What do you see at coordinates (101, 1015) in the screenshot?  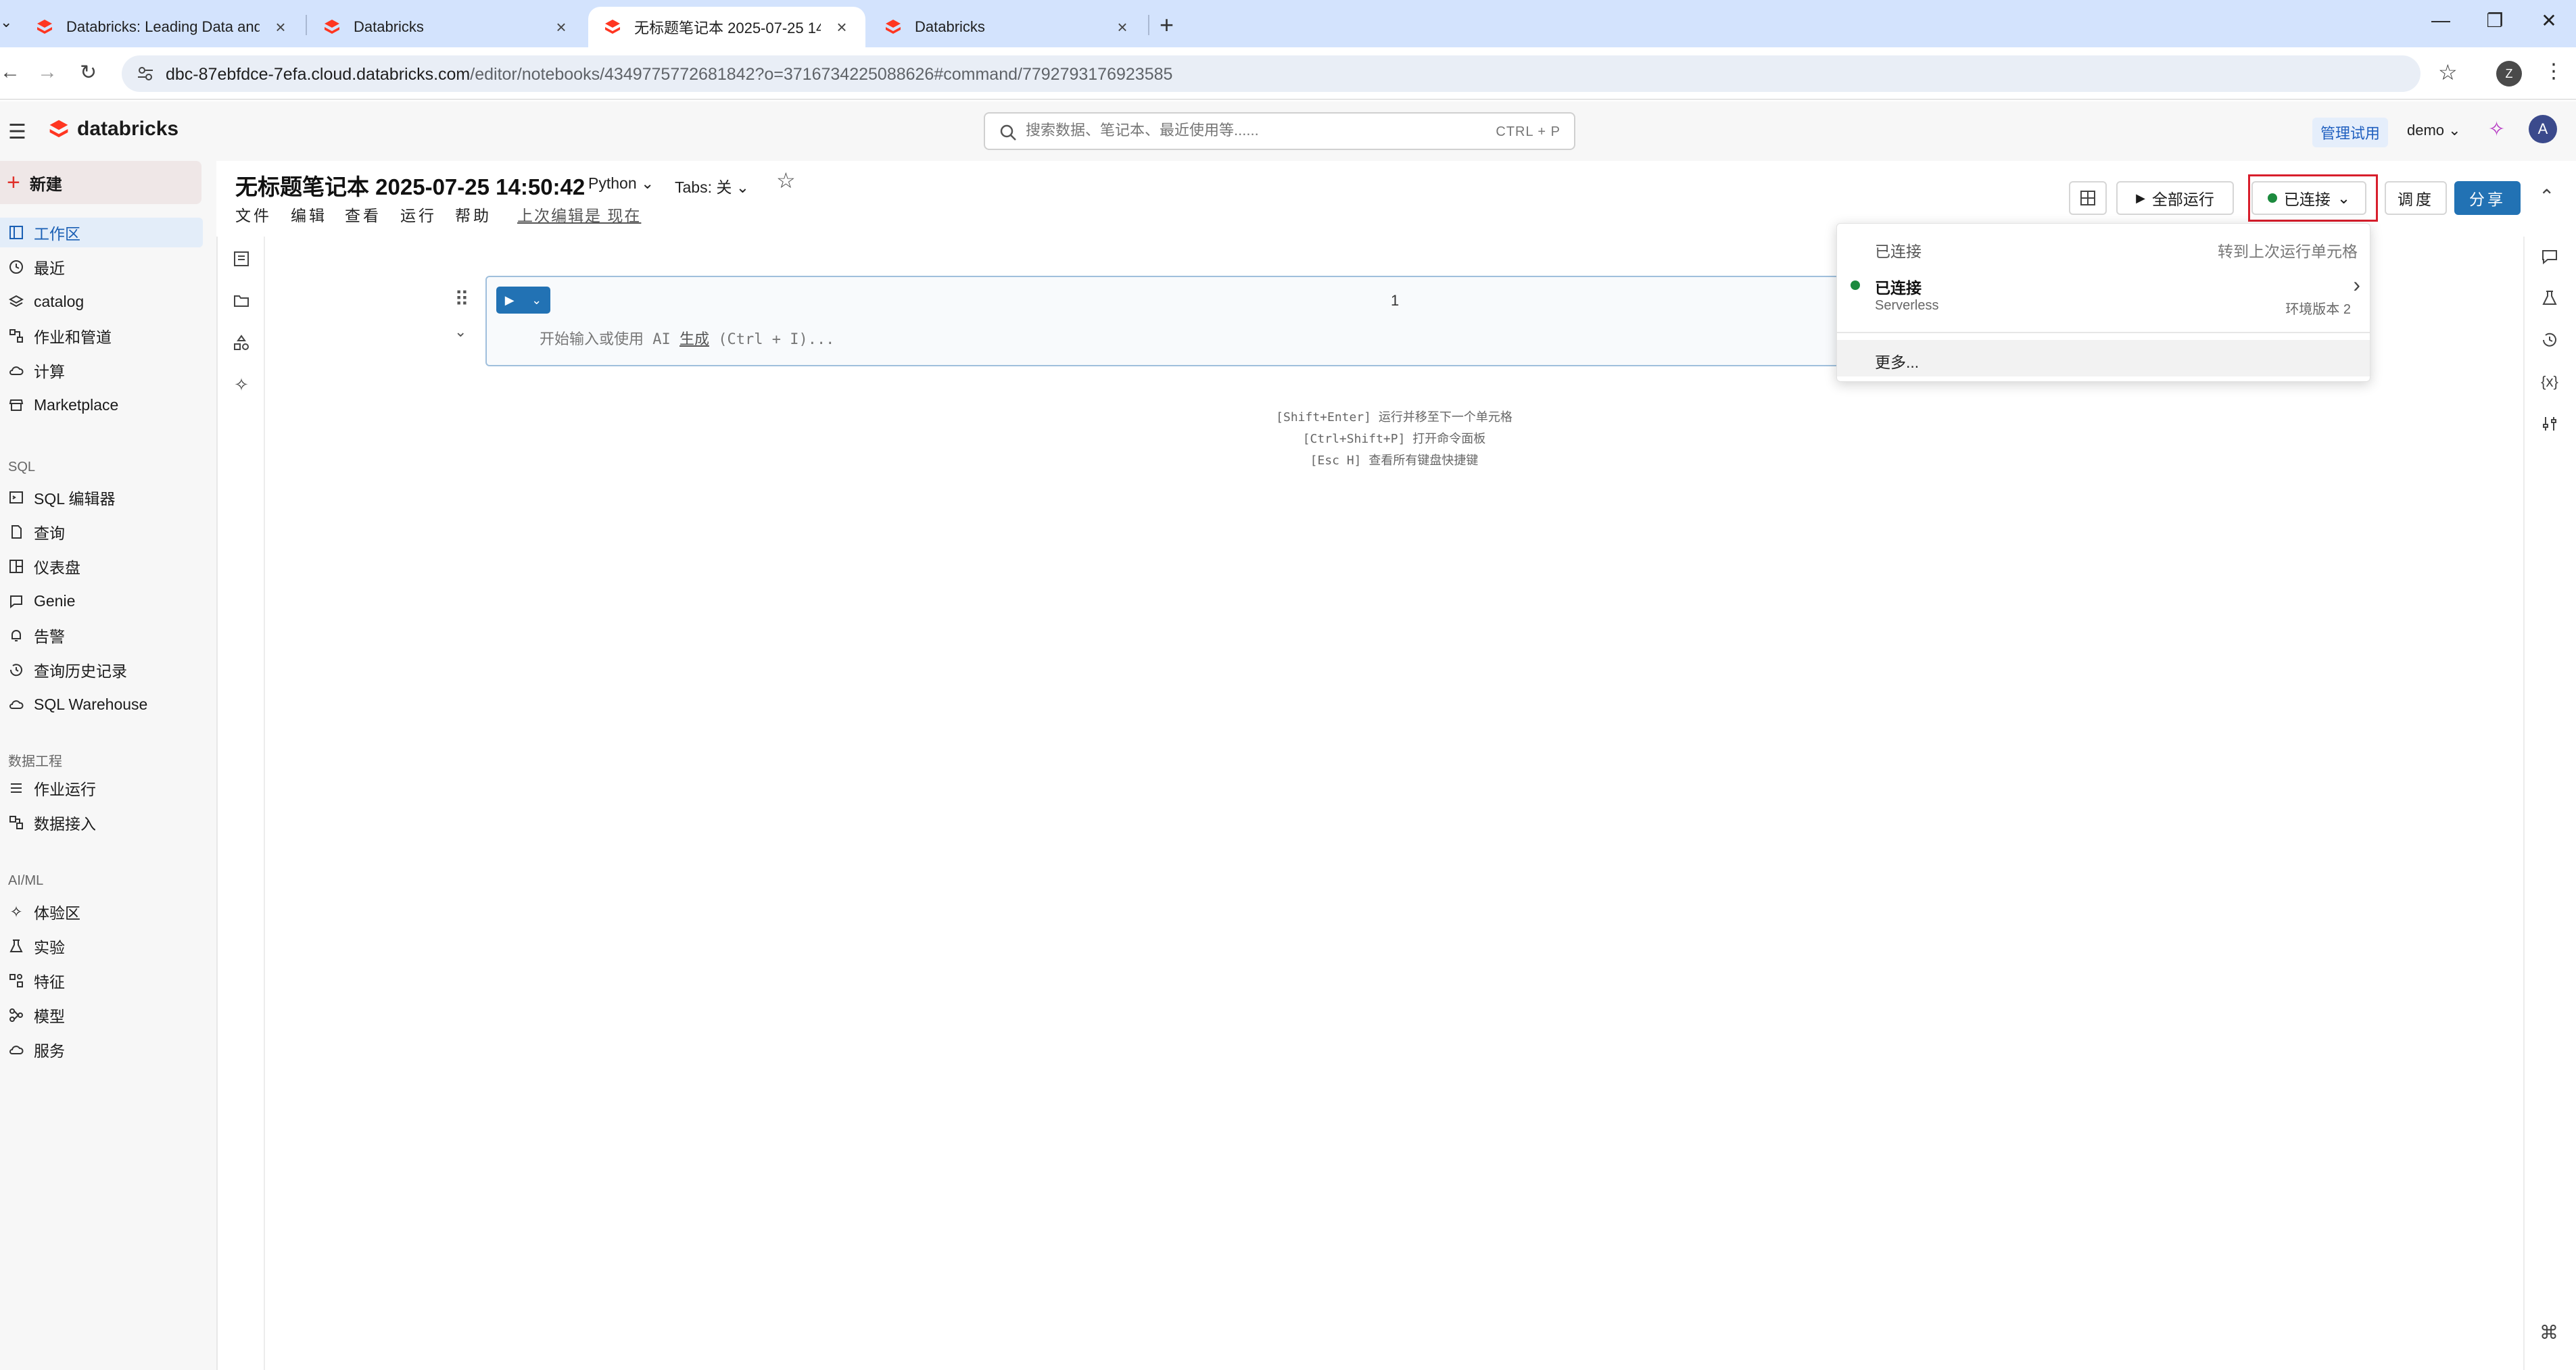 I see `sidebar-item-models: 模型` at bounding box center [101, 1015].